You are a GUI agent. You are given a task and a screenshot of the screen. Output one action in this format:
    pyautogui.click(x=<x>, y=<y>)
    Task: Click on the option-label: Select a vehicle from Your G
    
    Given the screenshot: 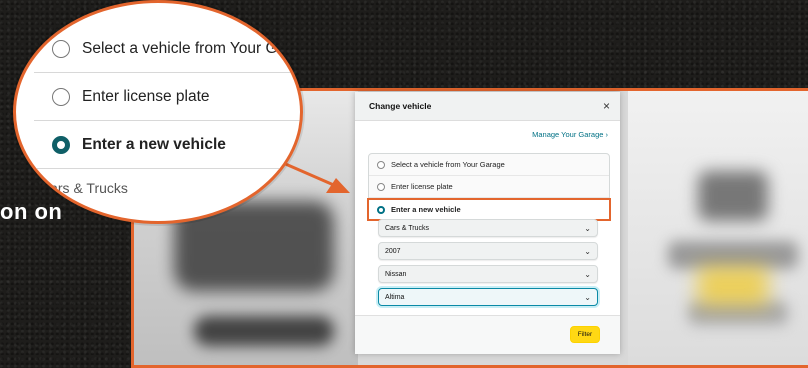 What is the action you would take?
    pyautogui.click(x=180, y=48)
    